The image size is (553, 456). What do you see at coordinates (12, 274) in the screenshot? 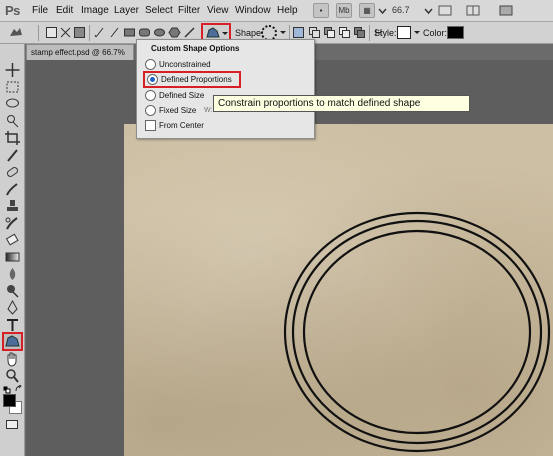
I see `blur-tool-icon` at bounding box center [12, 274].